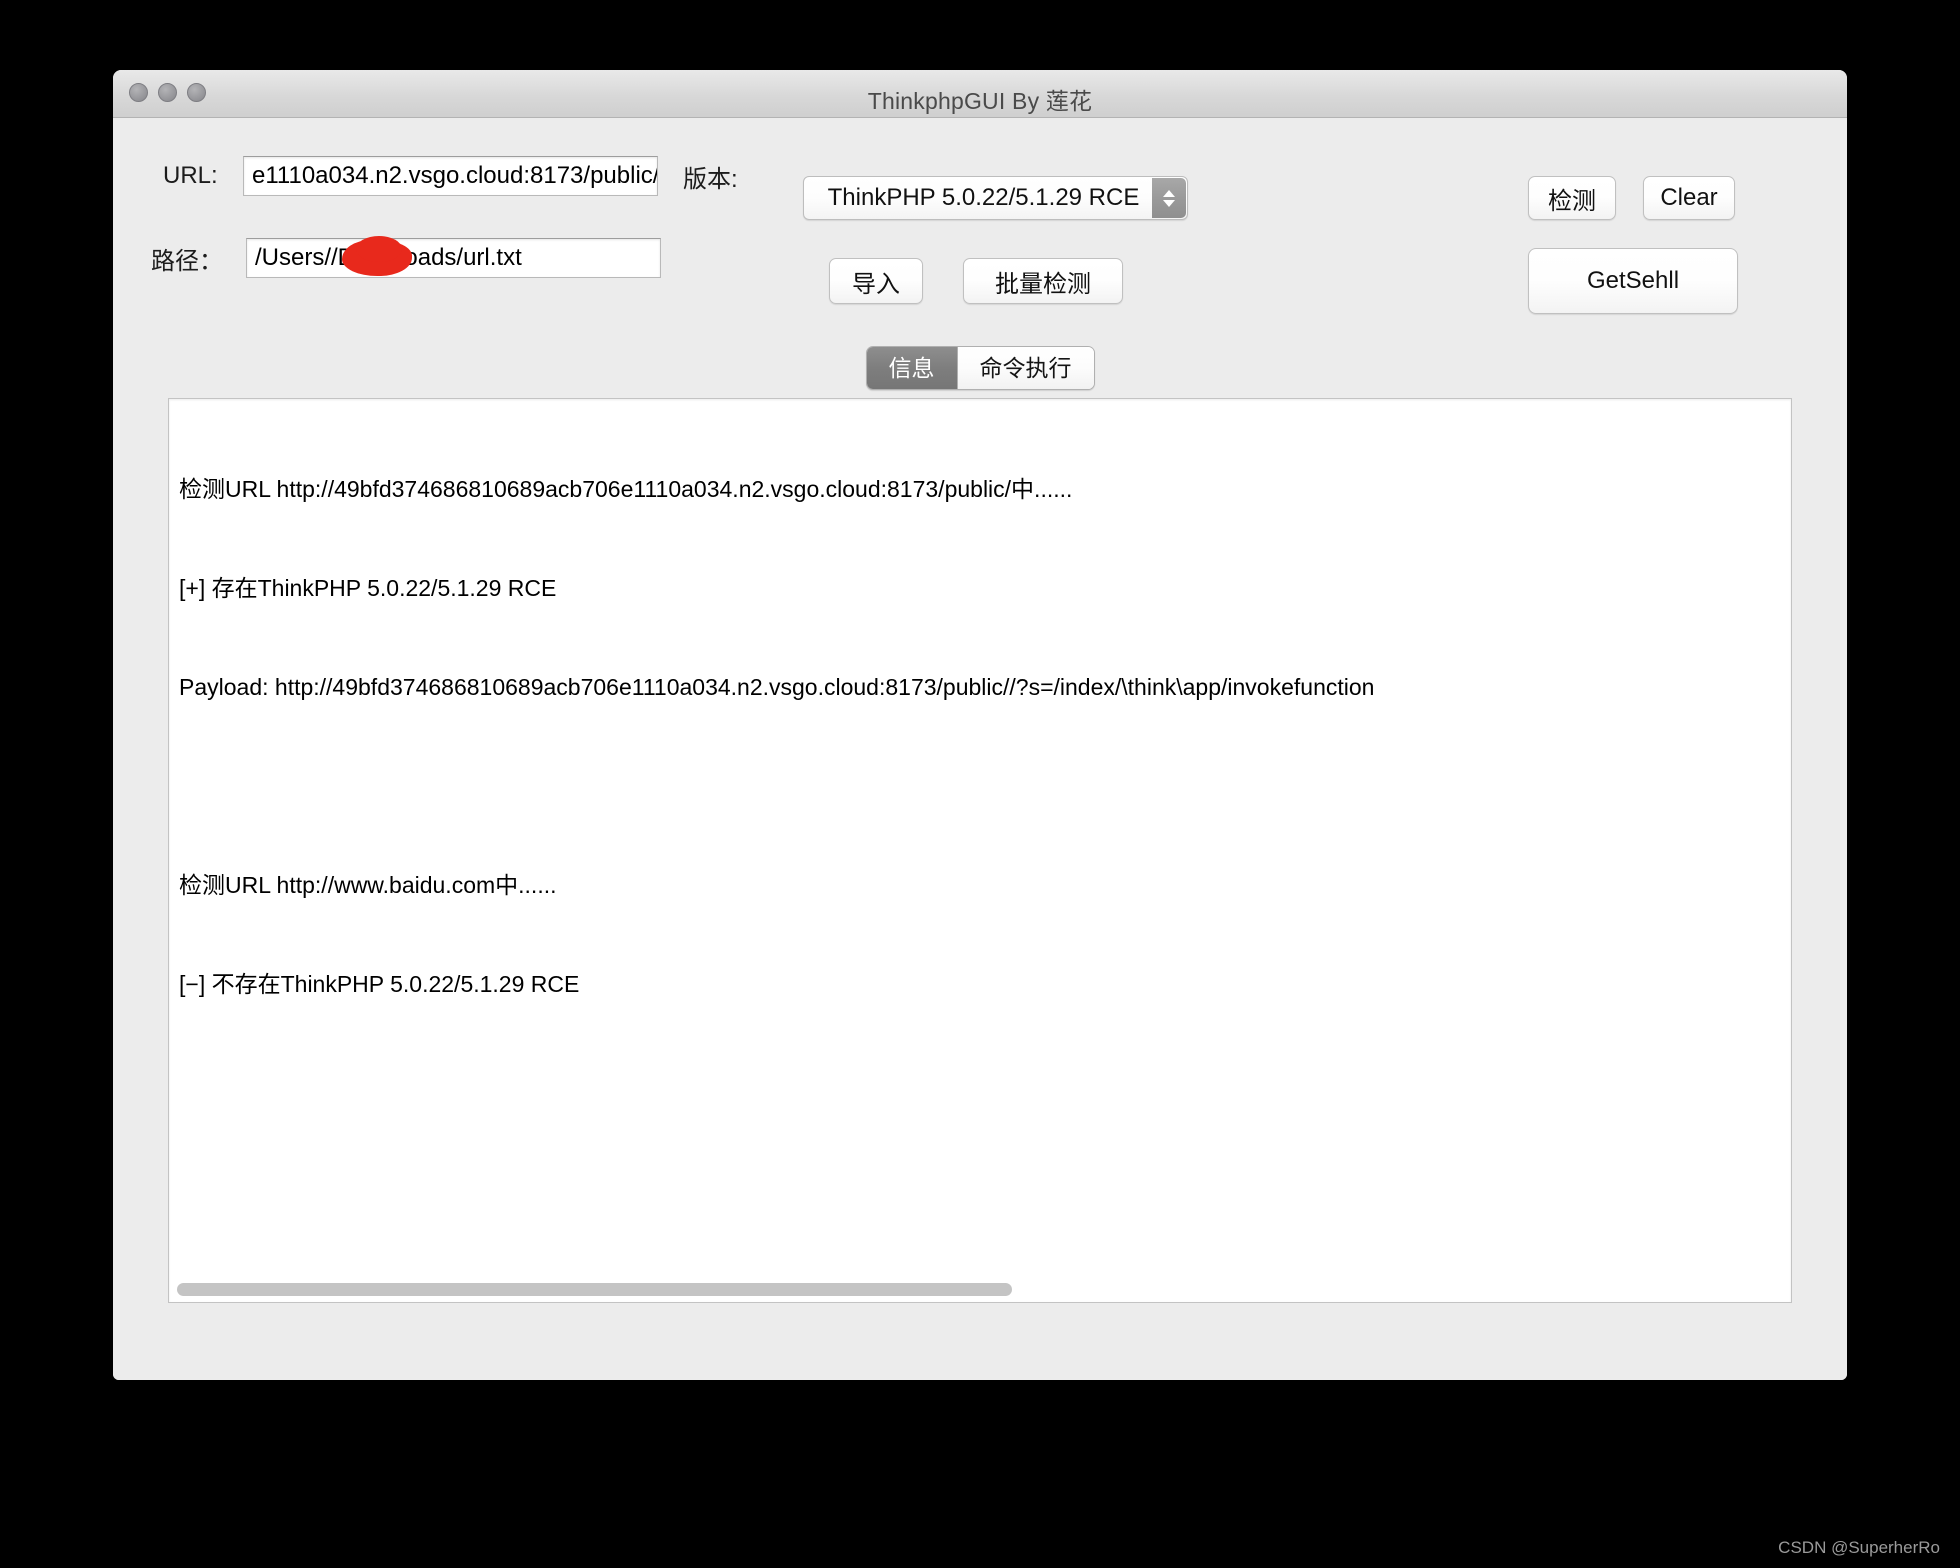 The height and width of the screenshot is (1568, 1960). Describe the element at coordinates (594, 1289) in the screenshot. I see `horizontal-scrollbar-thumb` at that location.